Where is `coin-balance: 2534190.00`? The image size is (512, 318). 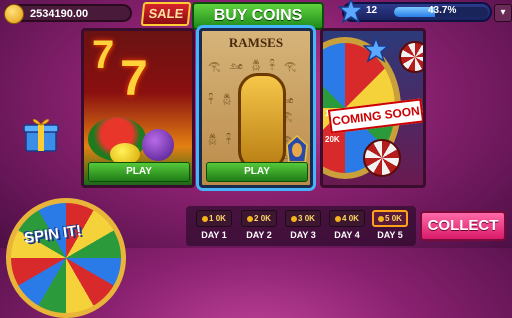
coin-balance: 2534190.00 is located at coordinates (68, 14).